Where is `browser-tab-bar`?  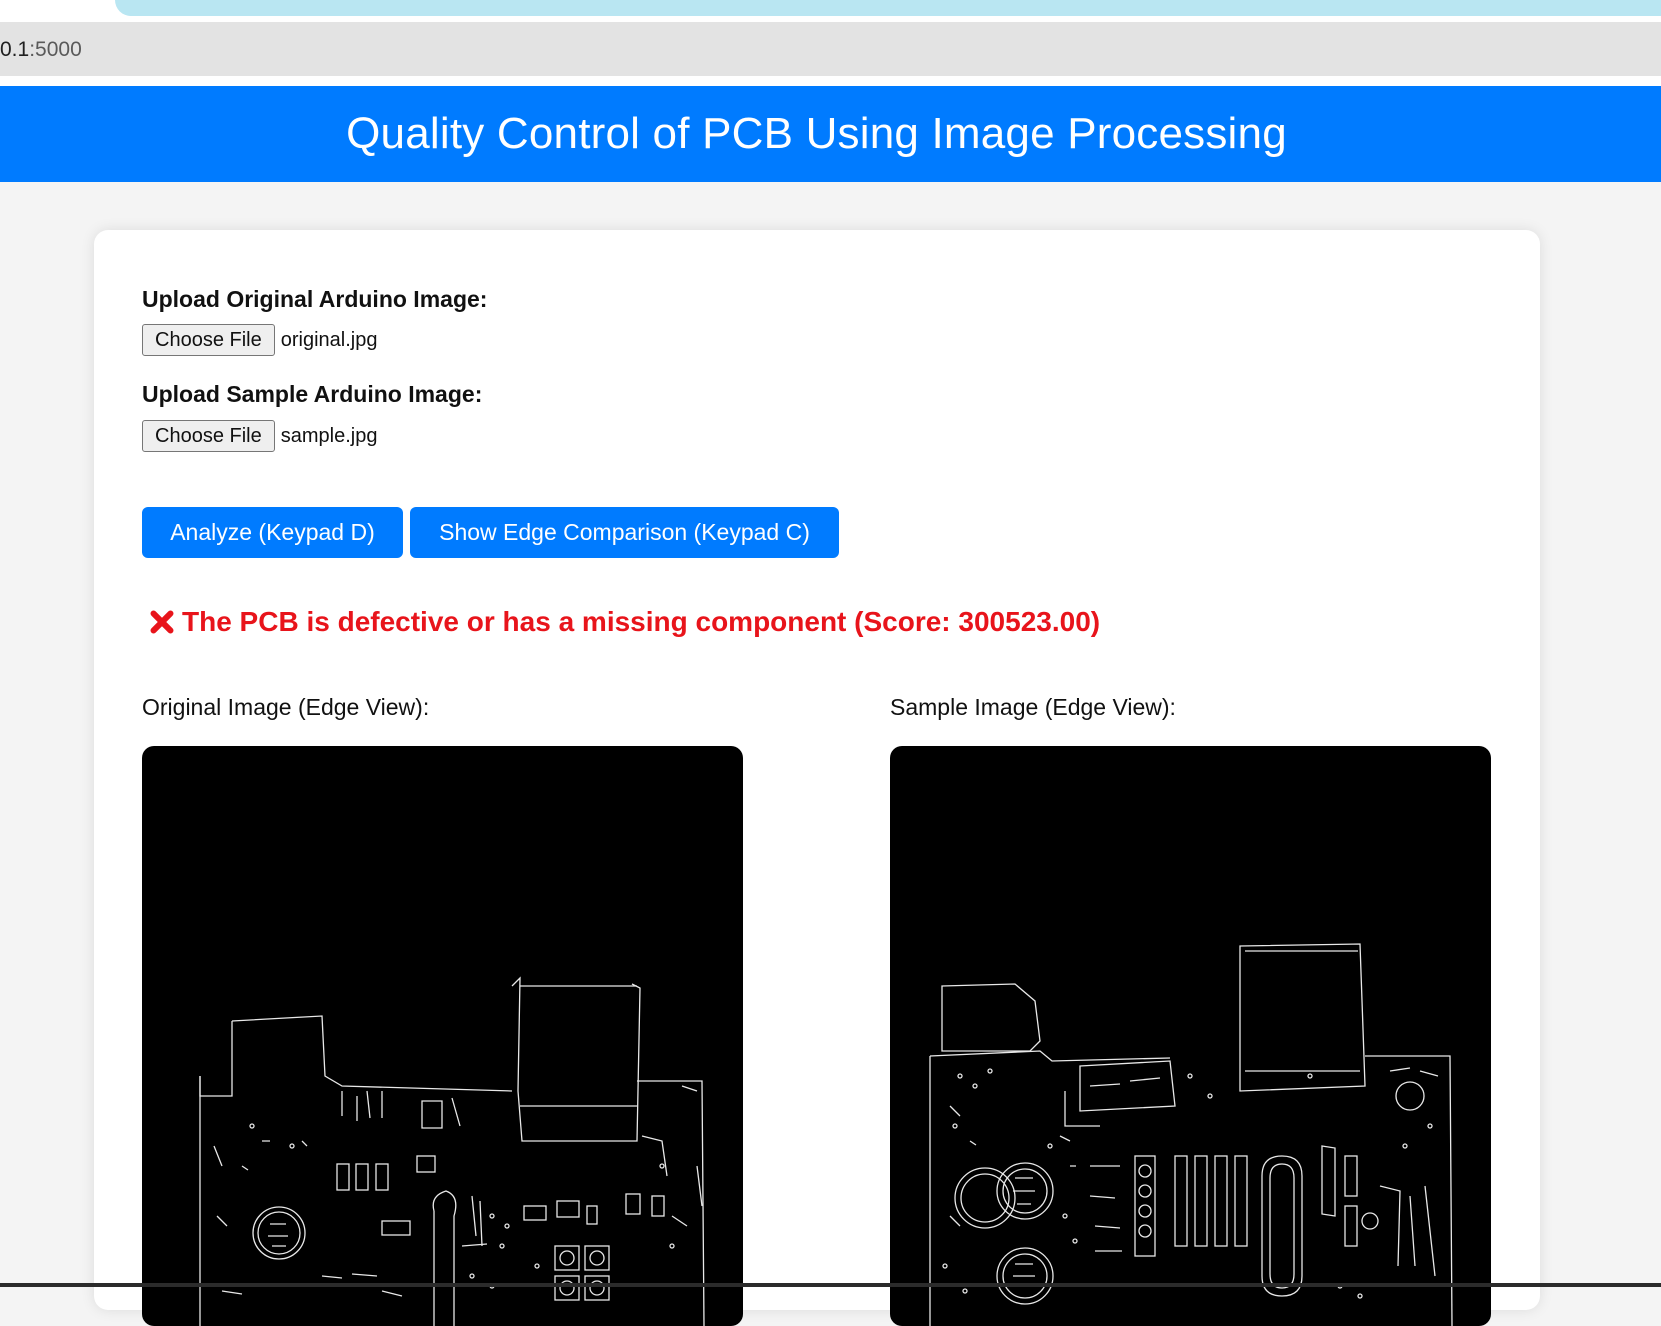
browser-tab-bar is located at coordinates (830, 11).